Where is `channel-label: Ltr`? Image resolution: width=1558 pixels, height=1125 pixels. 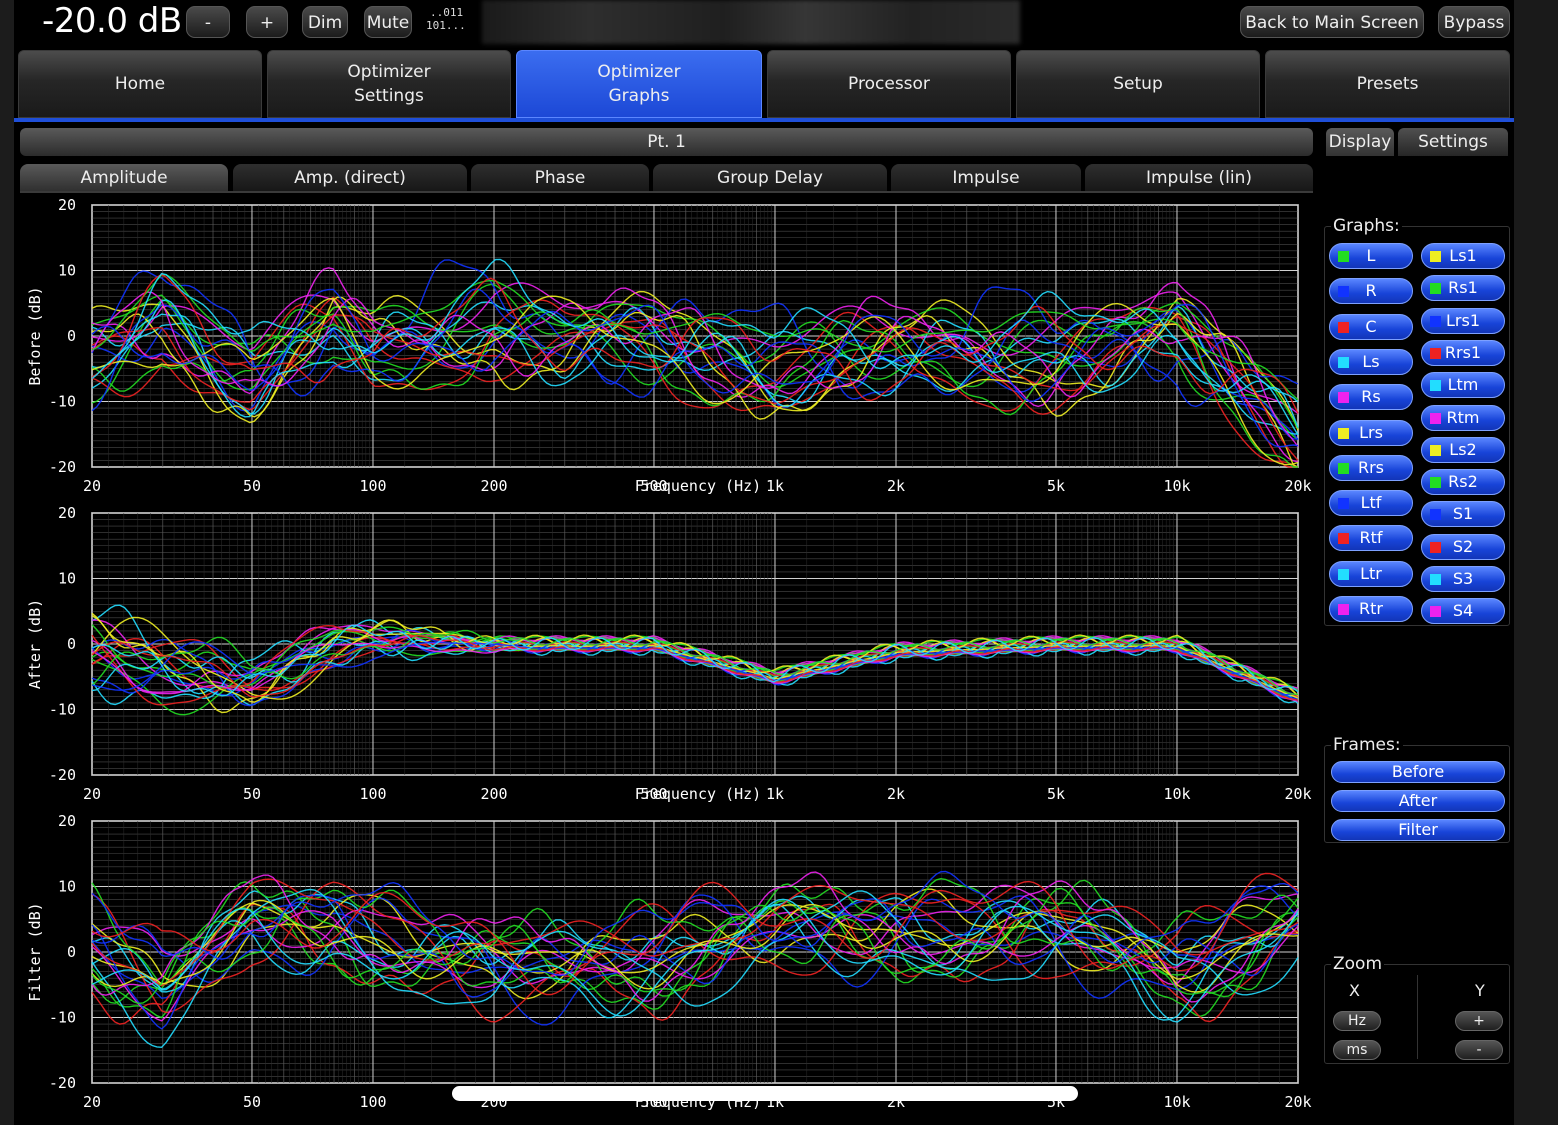 channel-label: Ltr is located at coordinates (1371, 573).